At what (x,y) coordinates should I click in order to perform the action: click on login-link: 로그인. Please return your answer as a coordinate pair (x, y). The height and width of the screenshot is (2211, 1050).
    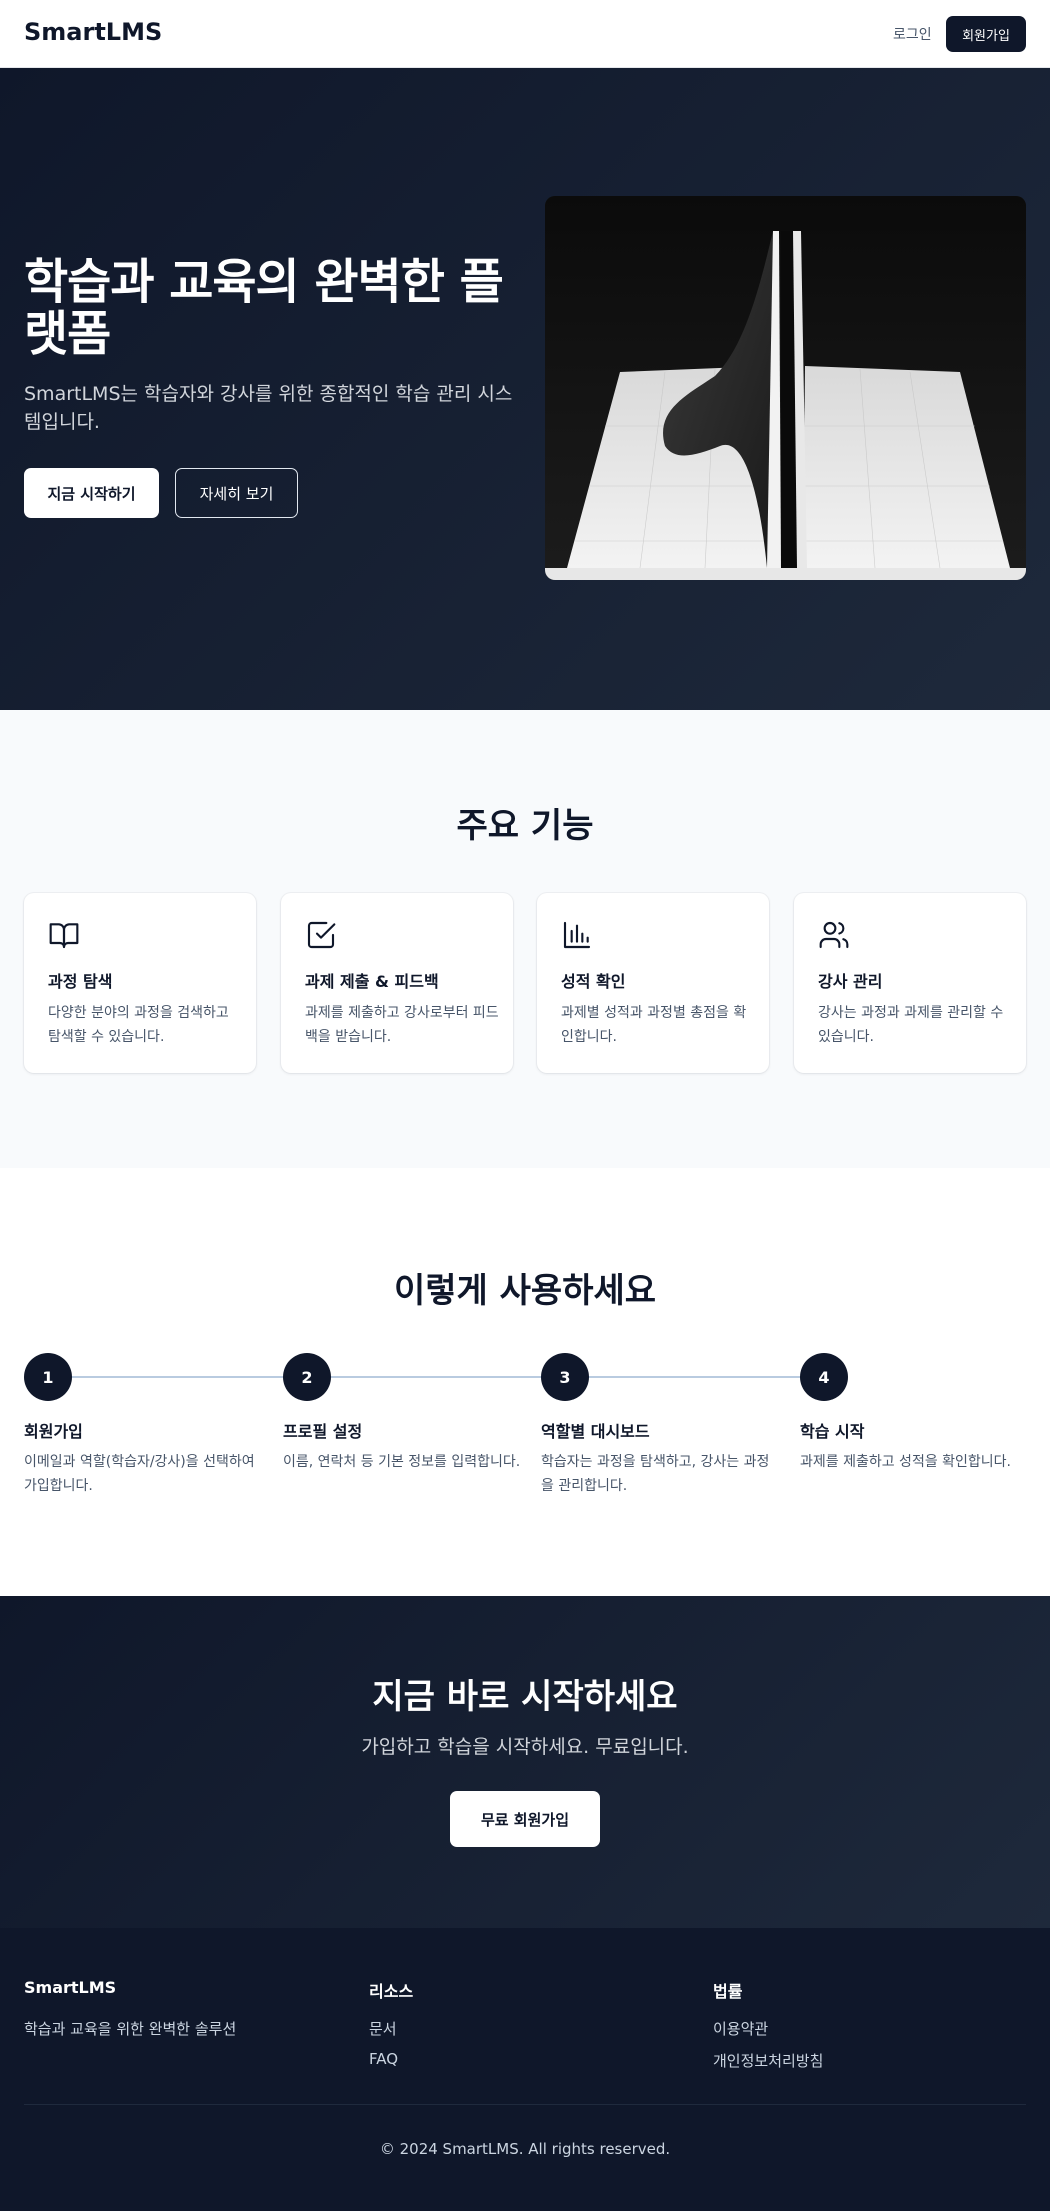
    Looking at the image, I should click on (912, 34).